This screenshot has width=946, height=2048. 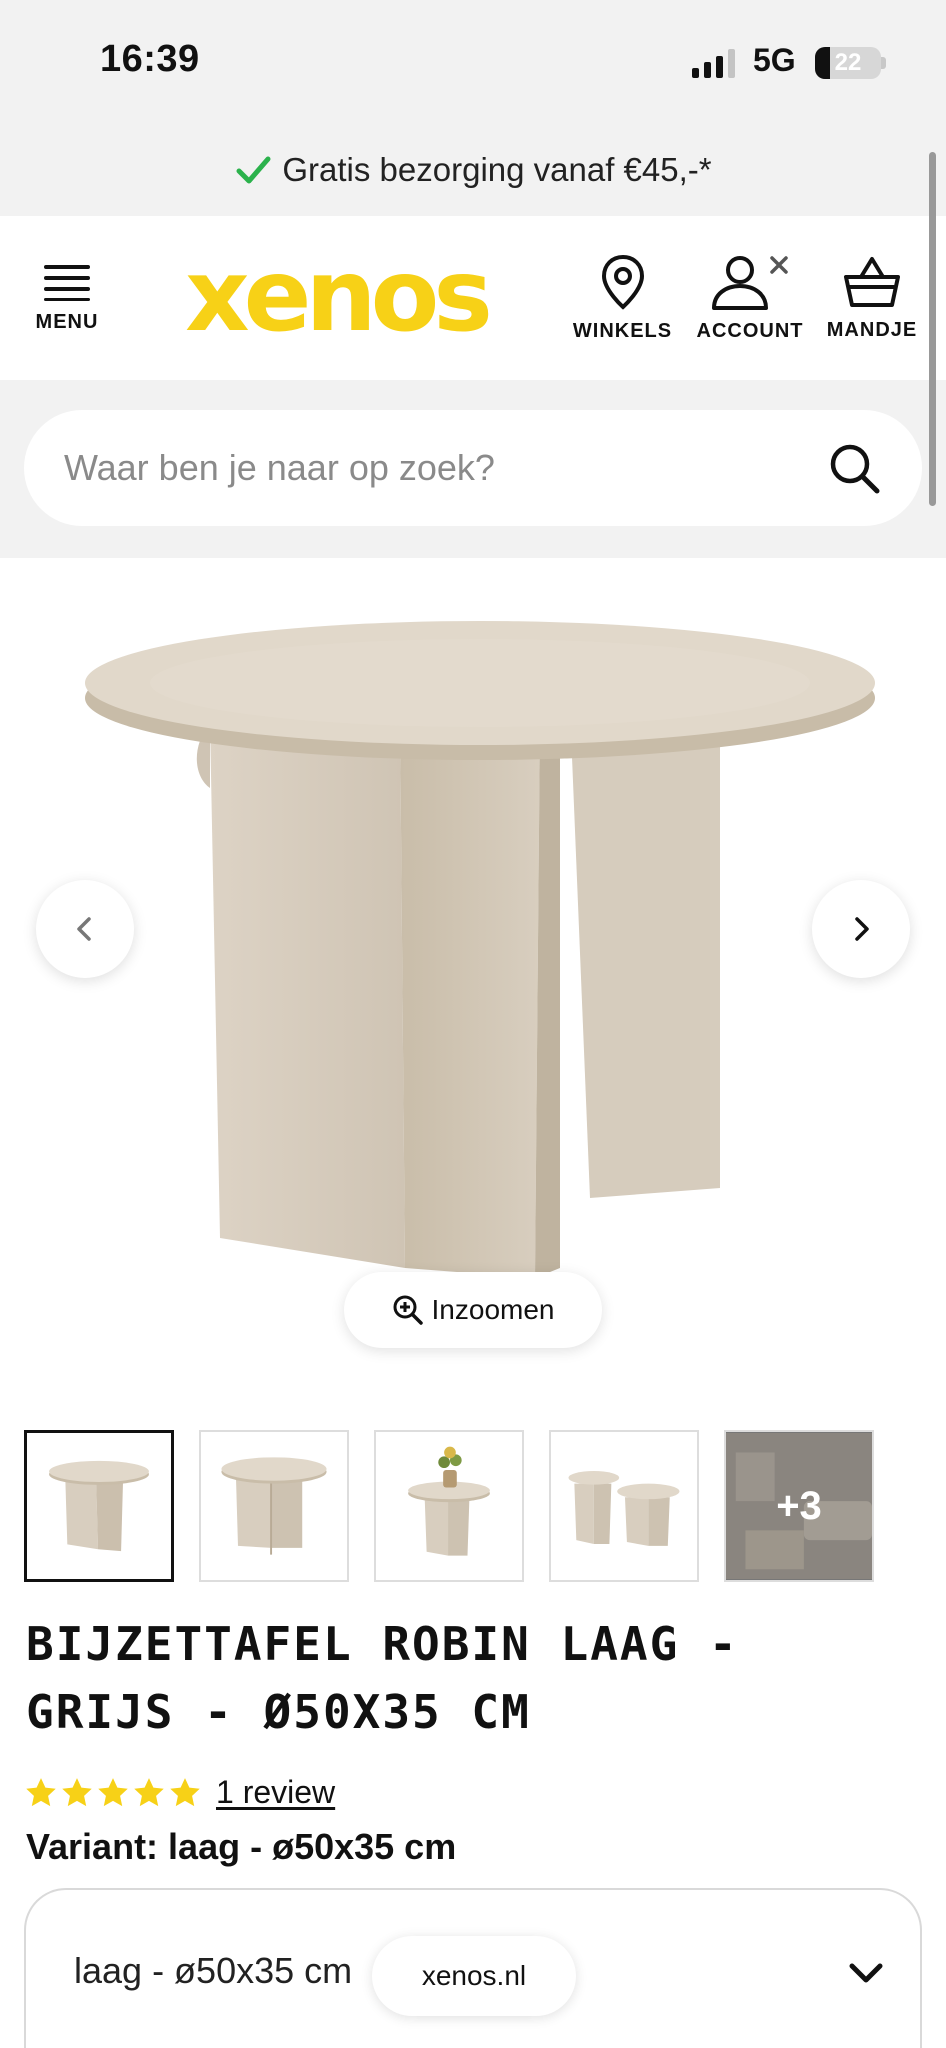 What do you see at coordinates (774, 60) in the screenshot?
I see `network-type: 5G` at bounding box center [774, 60].